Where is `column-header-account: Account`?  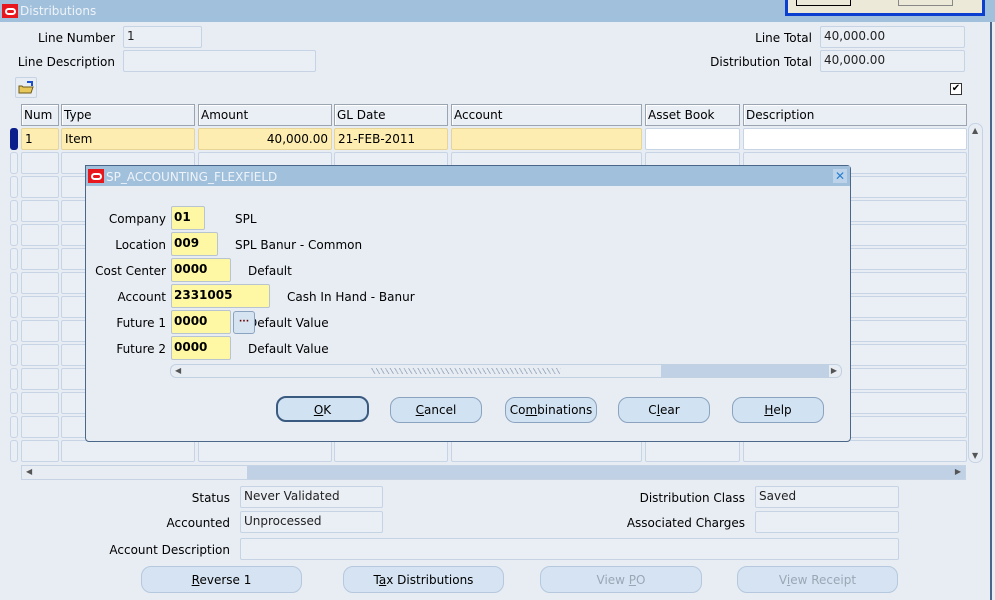
column-header-account: Account is located at coordinates (546, 115).